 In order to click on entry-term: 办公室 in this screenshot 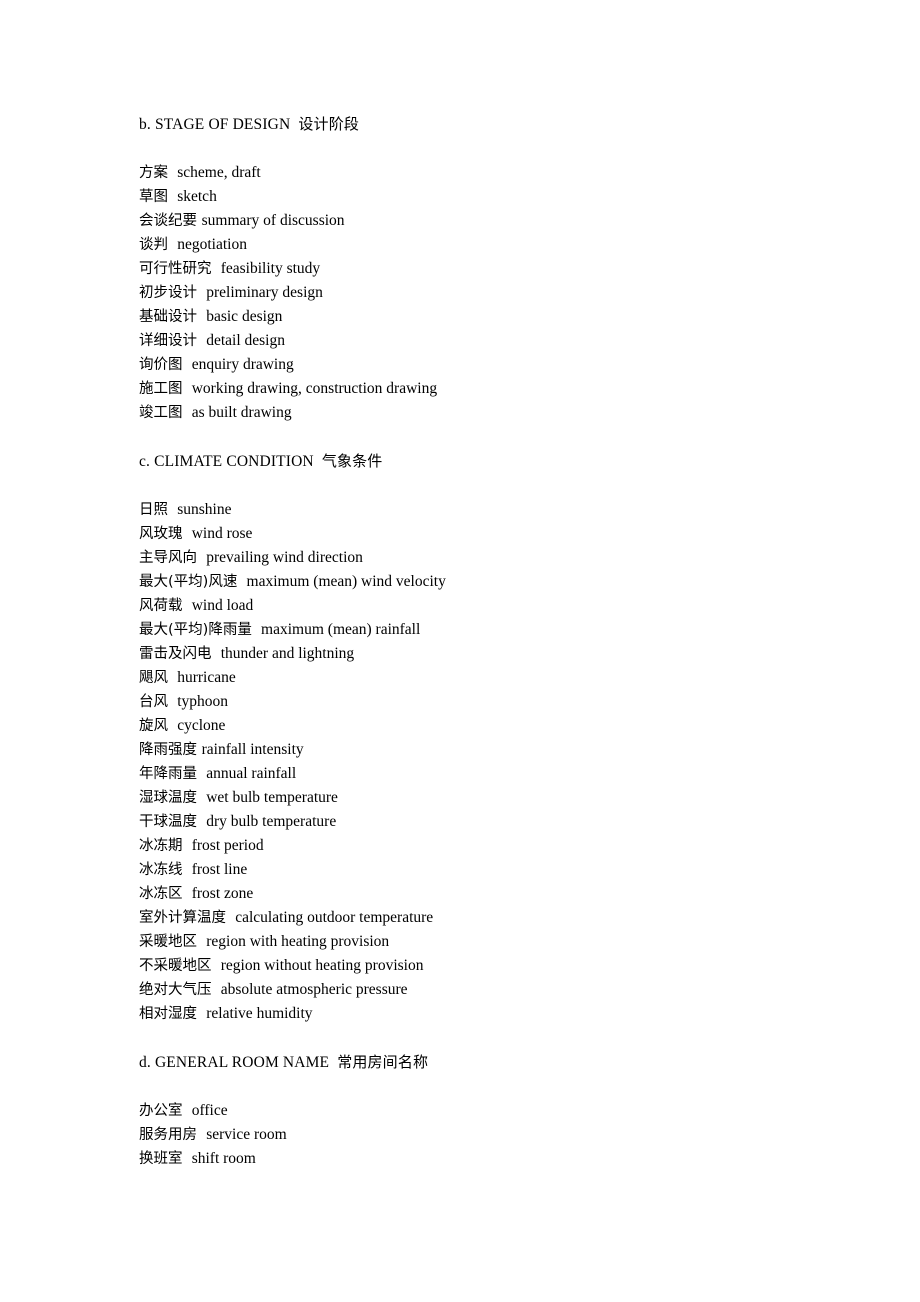, I will do `click(161, 1111)`.